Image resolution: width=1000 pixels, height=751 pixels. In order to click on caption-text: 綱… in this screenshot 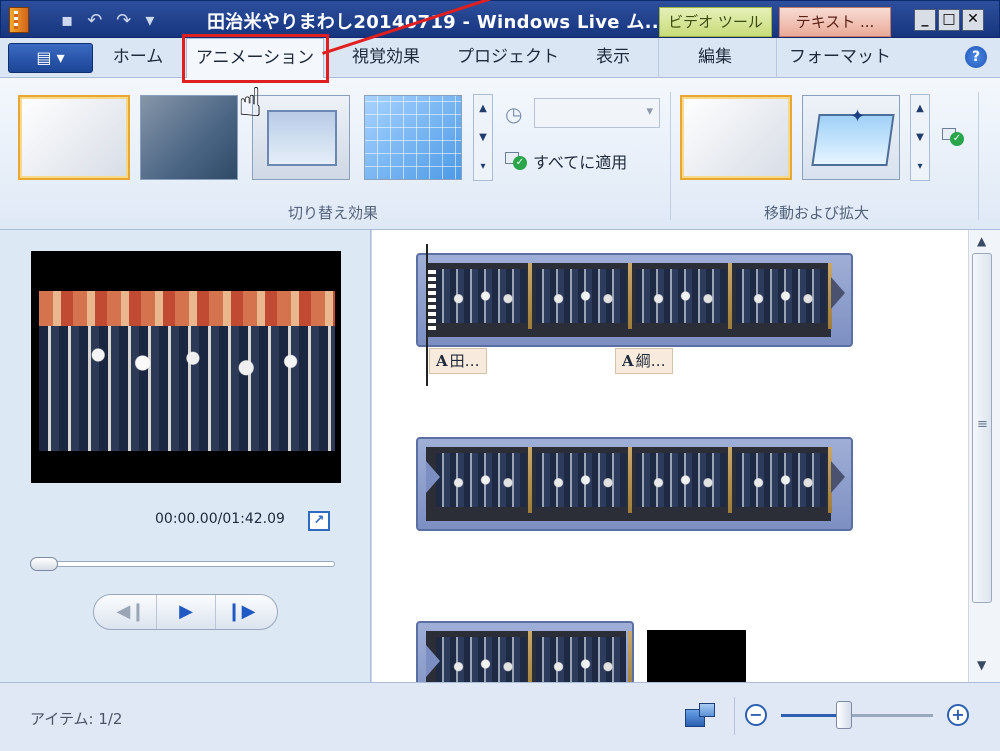, I will do `click(650, 361)`.